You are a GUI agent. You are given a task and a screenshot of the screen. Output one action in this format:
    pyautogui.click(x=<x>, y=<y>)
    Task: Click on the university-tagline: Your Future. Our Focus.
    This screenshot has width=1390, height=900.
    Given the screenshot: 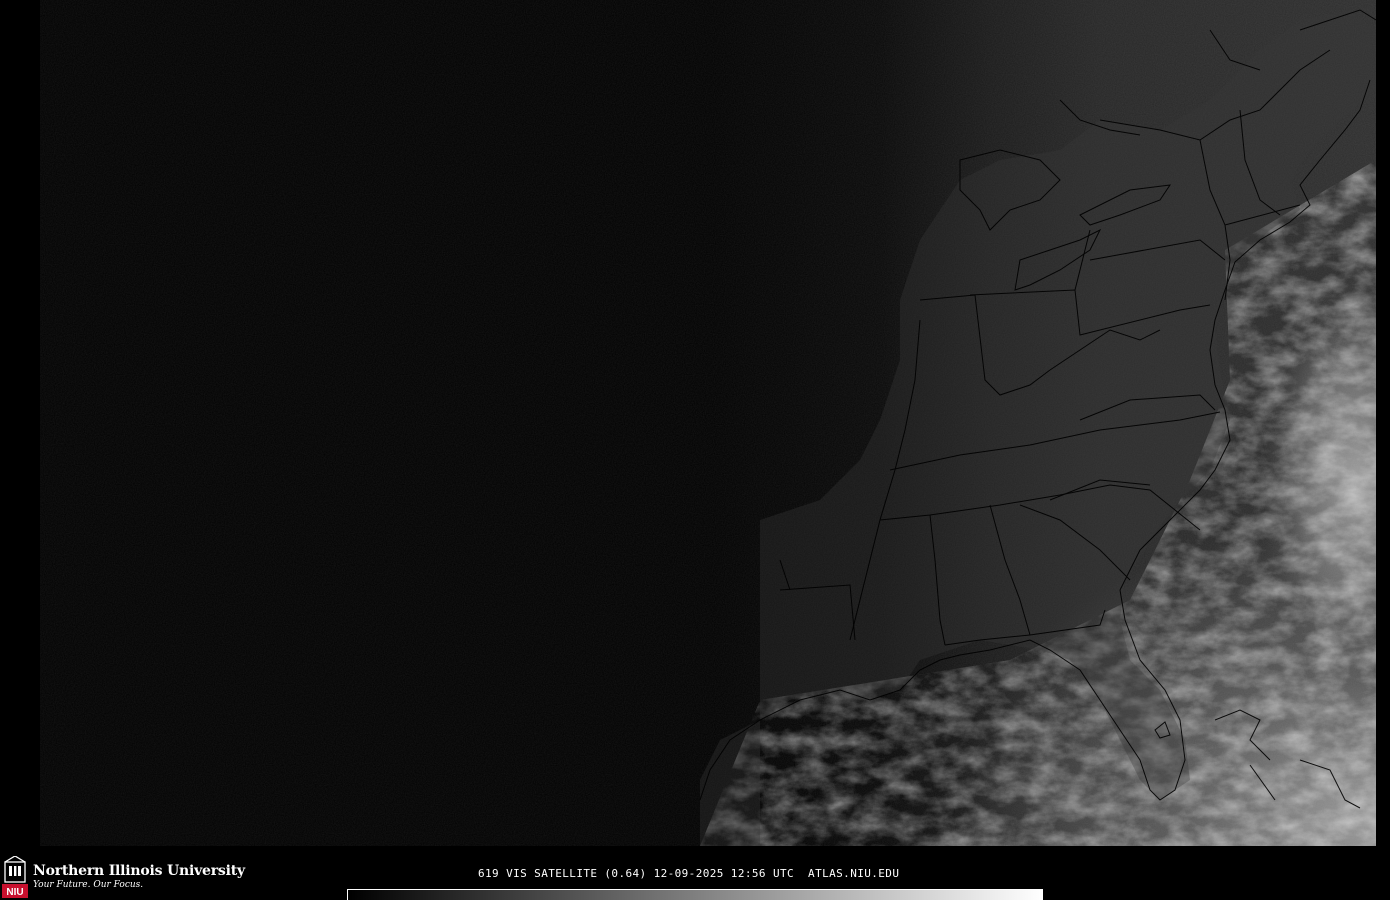 What is the action you would take?
    pyautogui.click(x=88, y=885)
    